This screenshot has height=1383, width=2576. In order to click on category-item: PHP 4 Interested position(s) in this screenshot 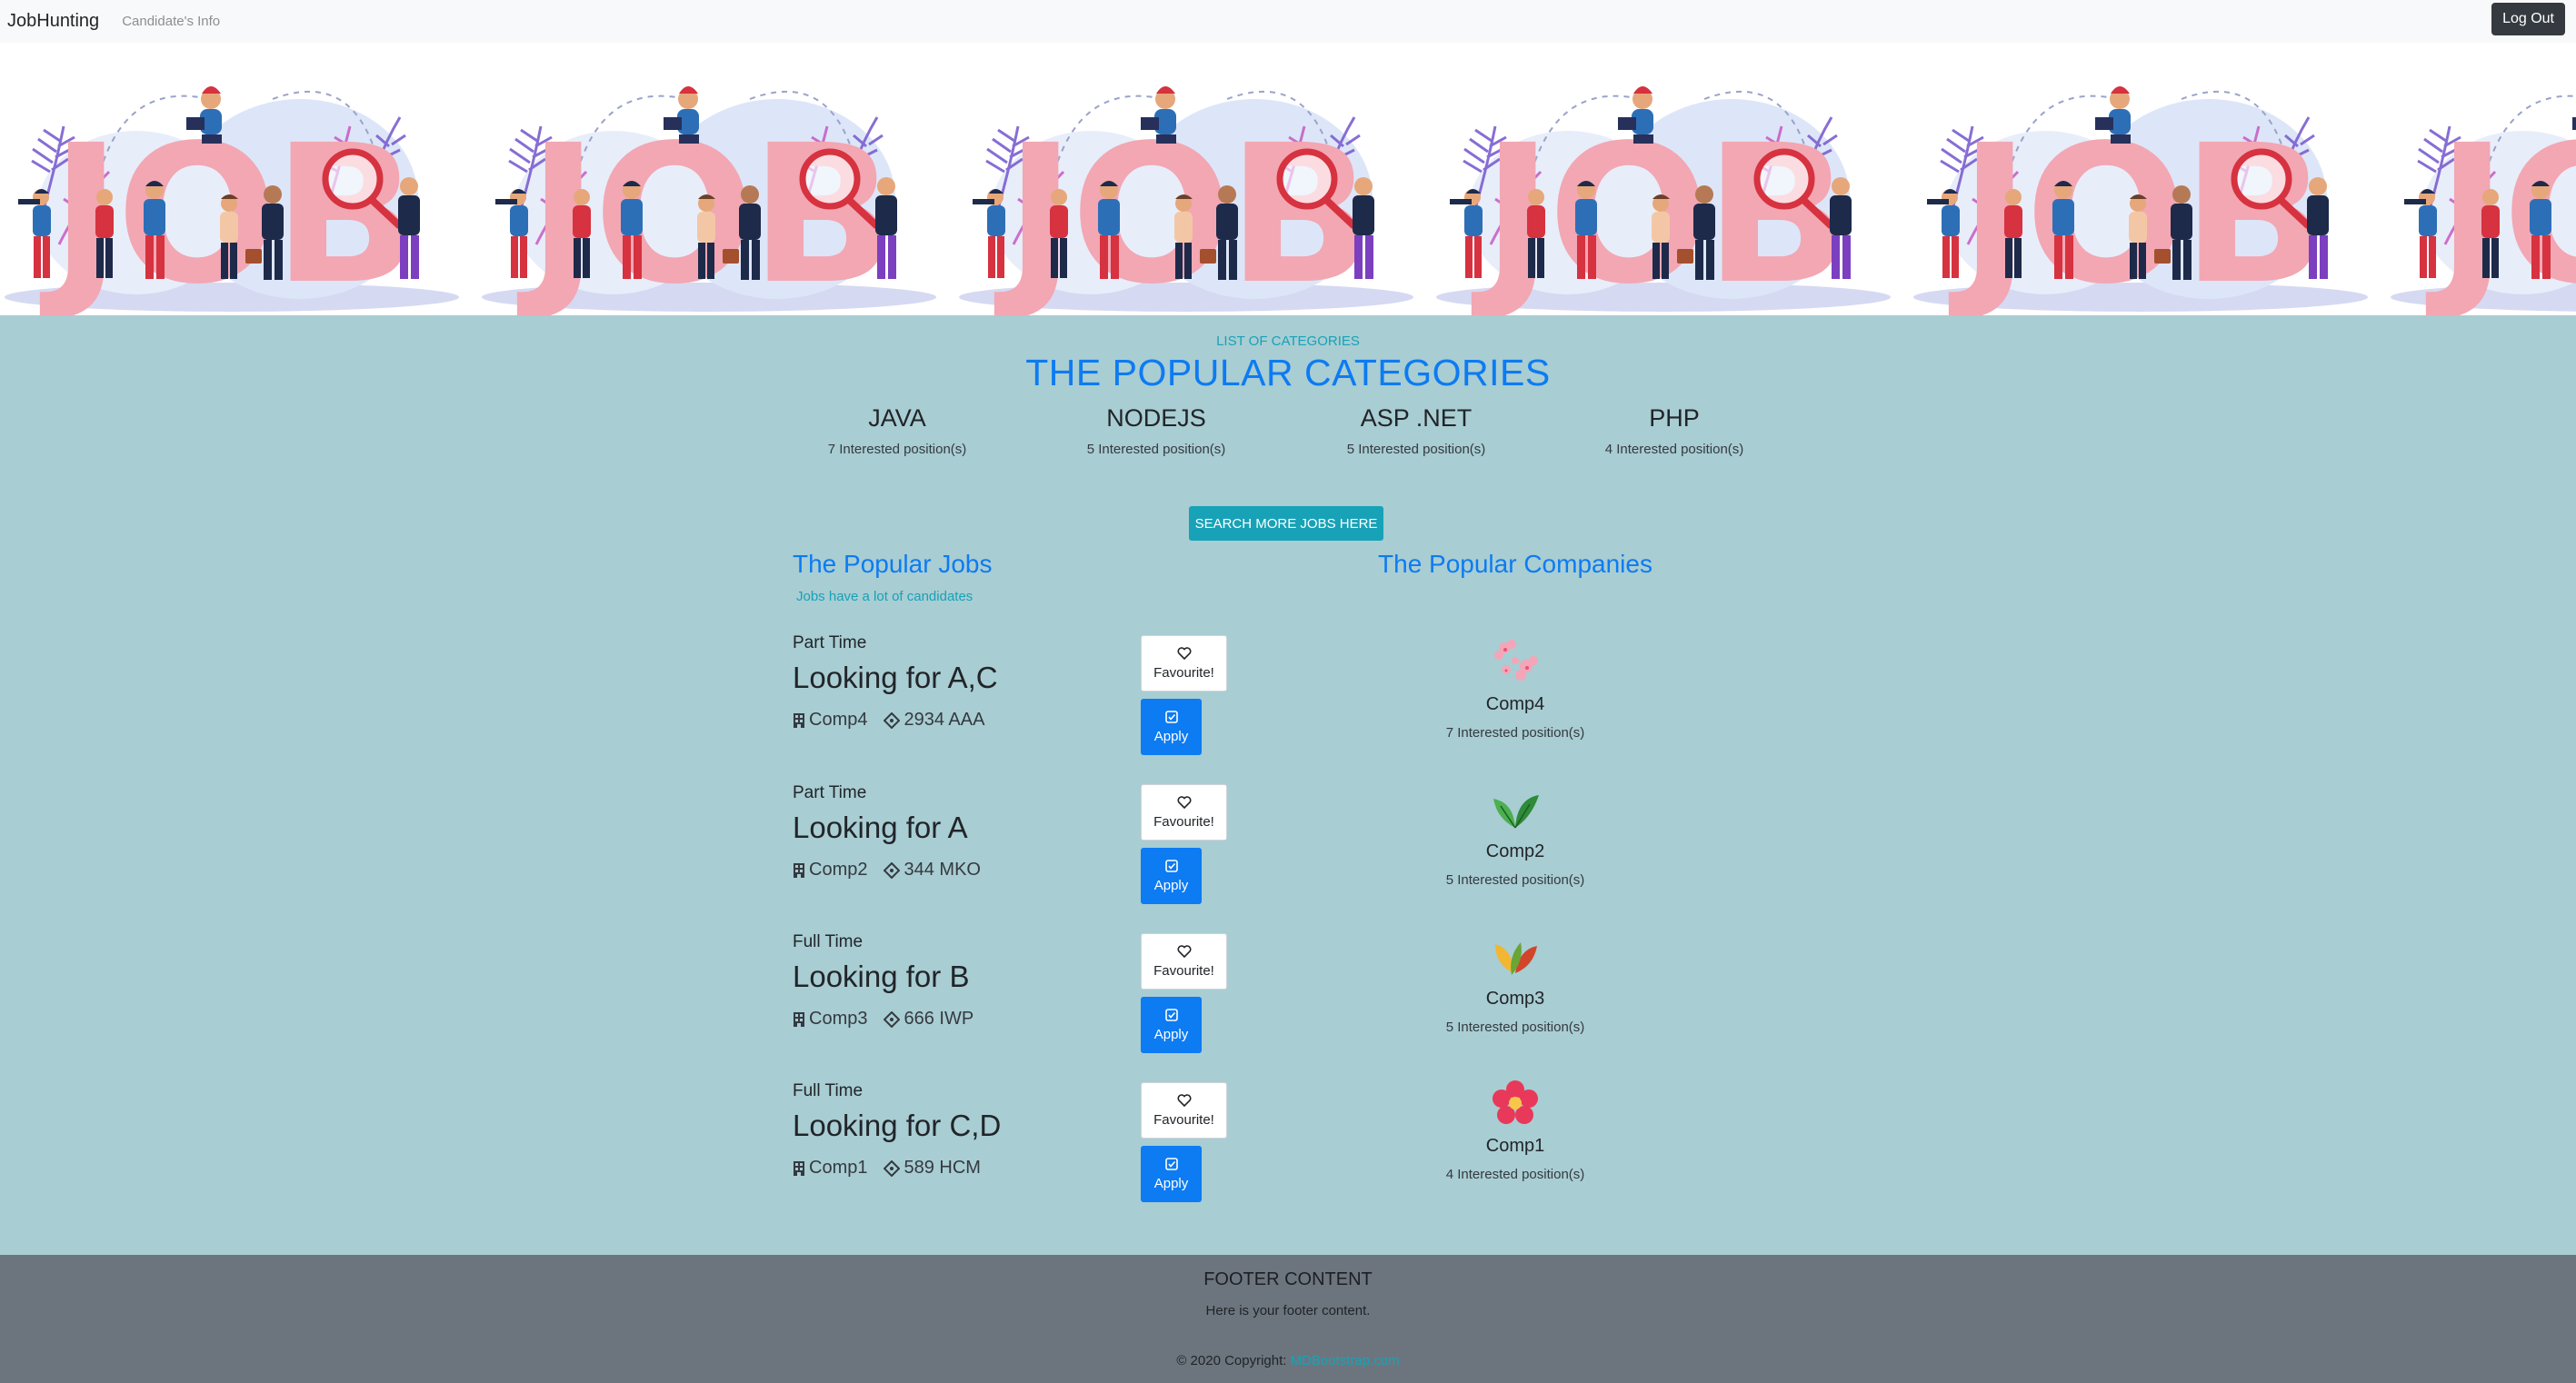, I will do `click(1674, 430)`.